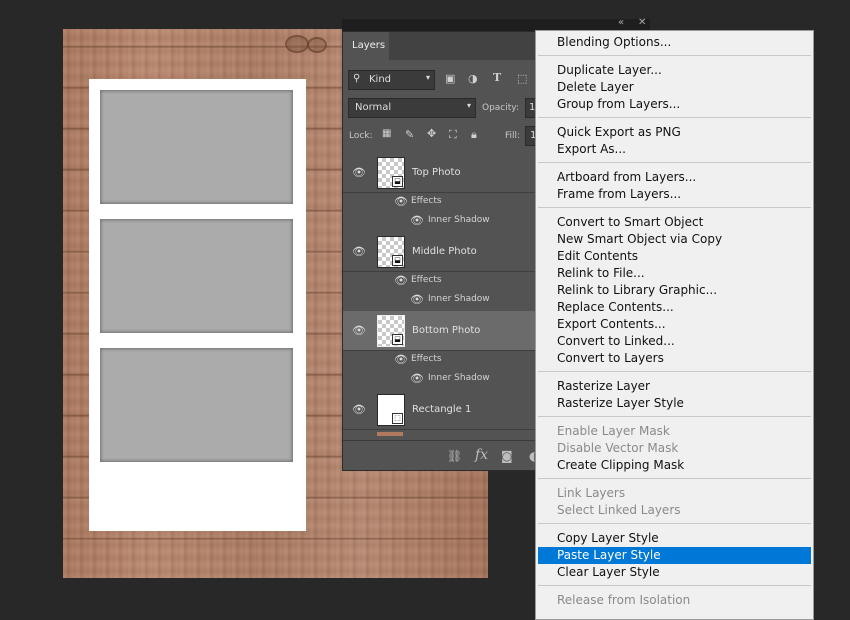  Describe the element at coordinates (391, 410) in the screenshot. I see `layer-thumbnail: ⬚` at that location.